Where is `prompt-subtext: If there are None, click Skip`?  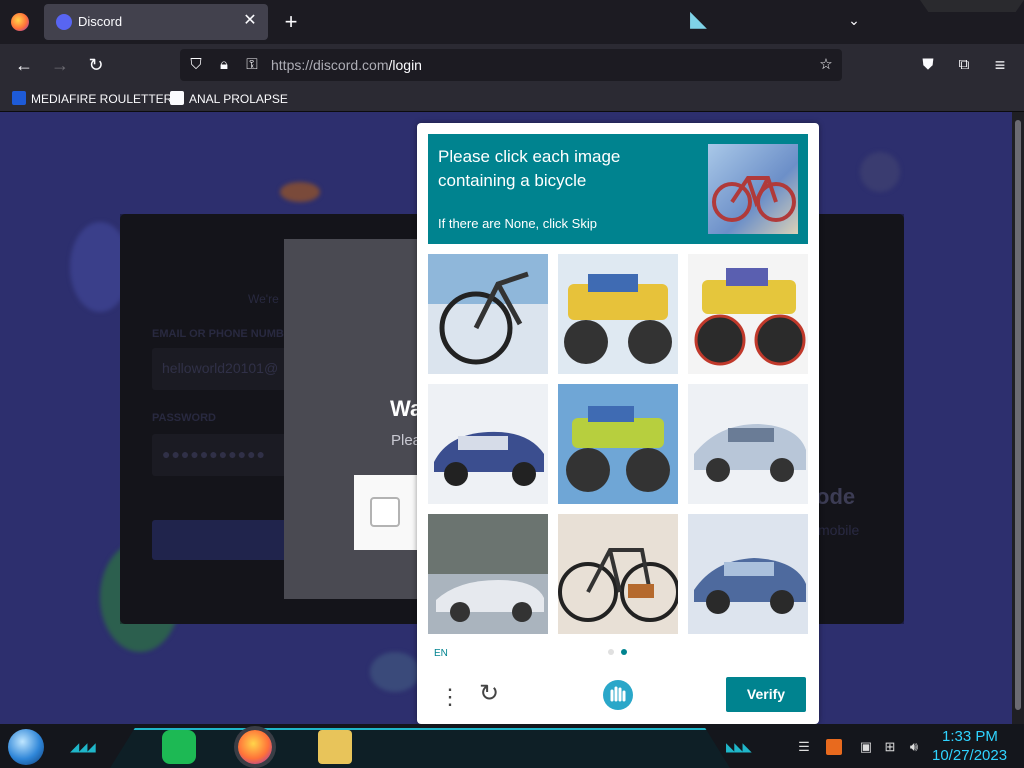 prompt-subtext: If there are None, click Skip is located at coordinates (517, 223).